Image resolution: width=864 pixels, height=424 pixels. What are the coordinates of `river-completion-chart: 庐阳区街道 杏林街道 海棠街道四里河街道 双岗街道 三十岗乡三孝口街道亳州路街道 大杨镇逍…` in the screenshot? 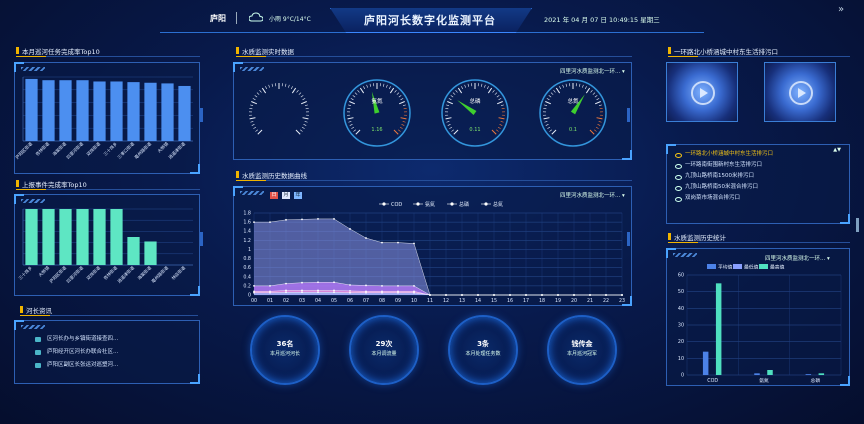 It's located at (104, 118).